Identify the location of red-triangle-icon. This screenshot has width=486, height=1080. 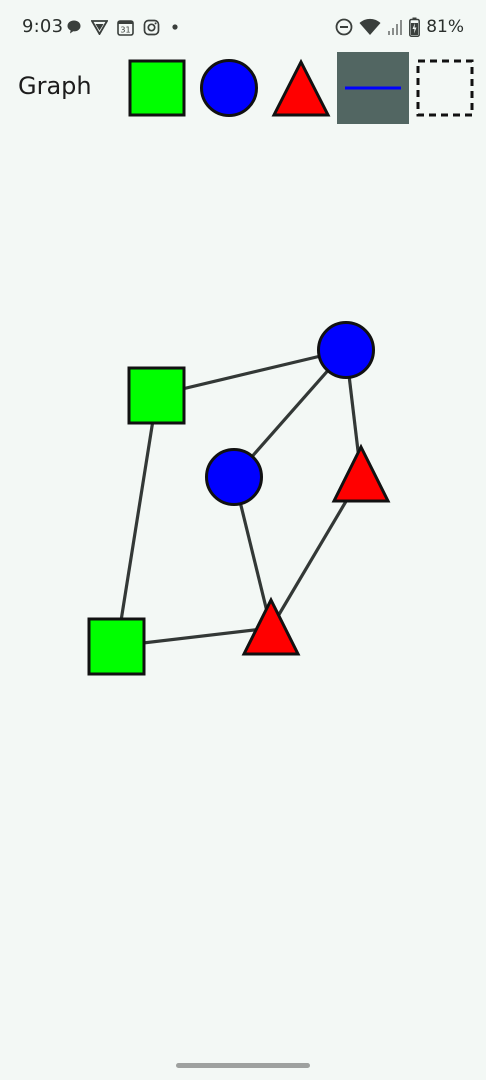
(301, 87).